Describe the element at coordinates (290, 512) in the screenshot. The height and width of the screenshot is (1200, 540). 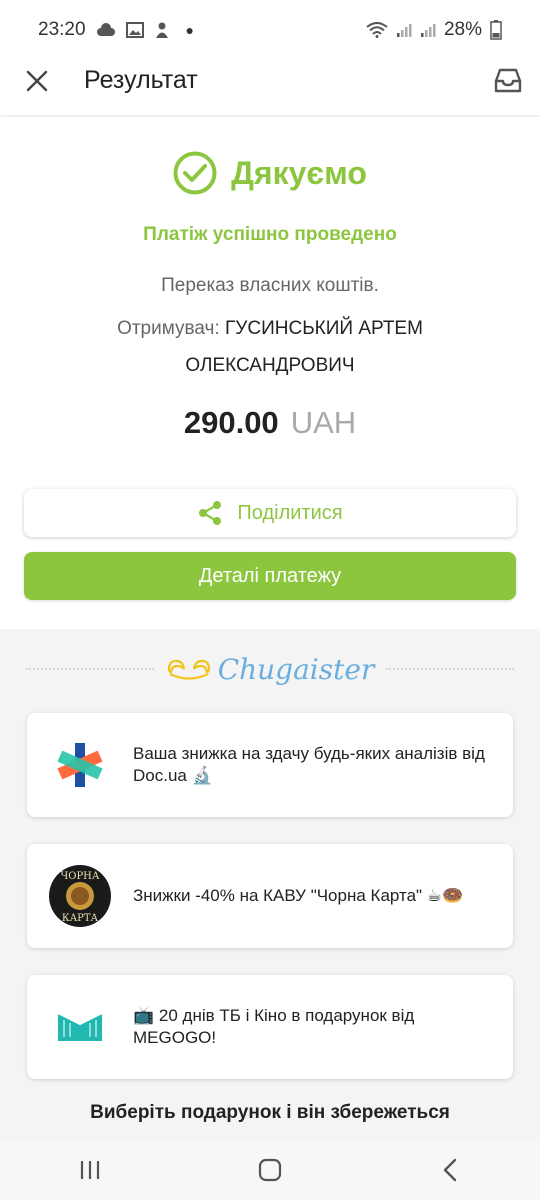
I see `share-label: Поділитися` at that location.